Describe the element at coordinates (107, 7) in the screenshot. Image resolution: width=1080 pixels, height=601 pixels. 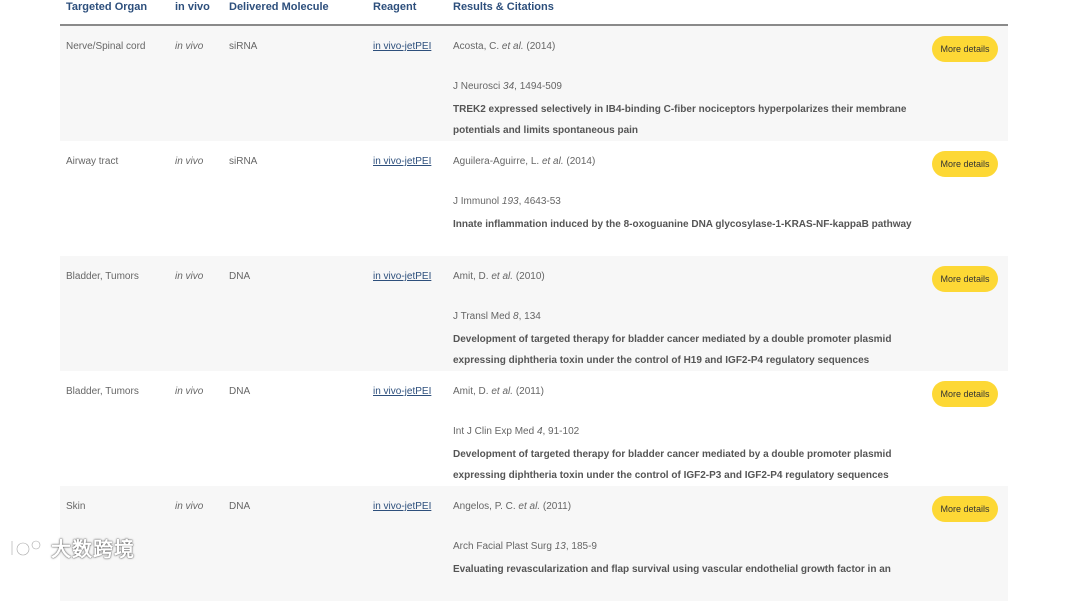
I see `header-targeted-organ: Targeted Organ` at that location.